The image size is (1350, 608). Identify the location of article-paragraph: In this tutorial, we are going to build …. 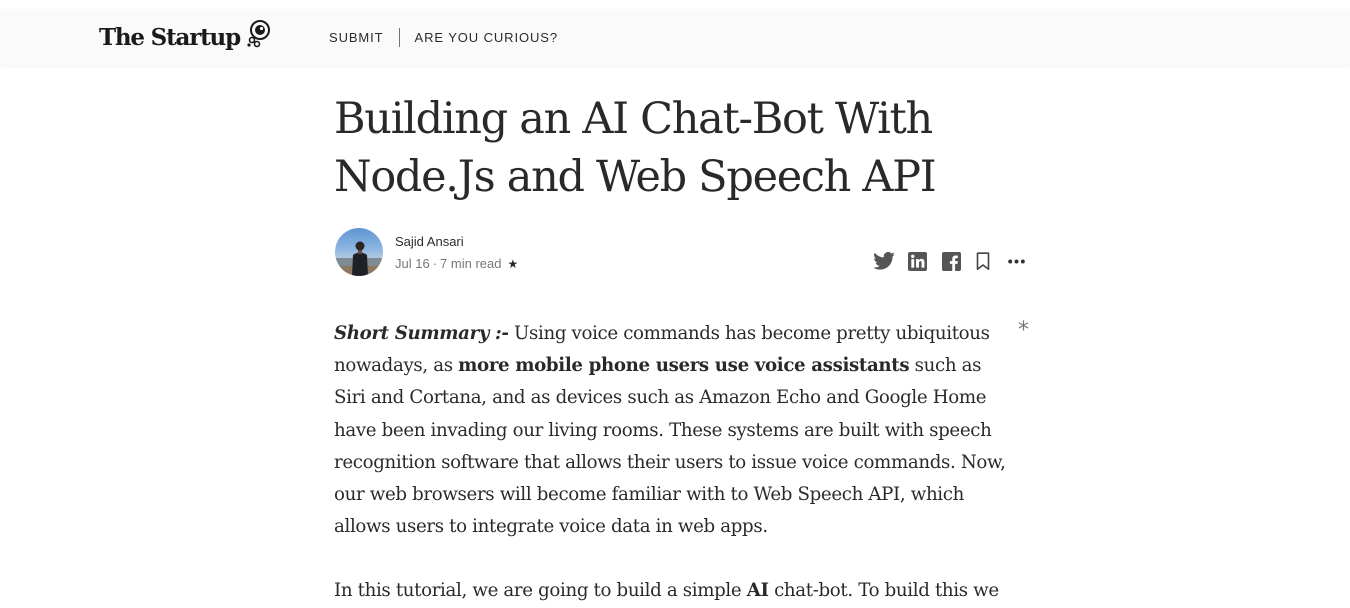
(674, 591).